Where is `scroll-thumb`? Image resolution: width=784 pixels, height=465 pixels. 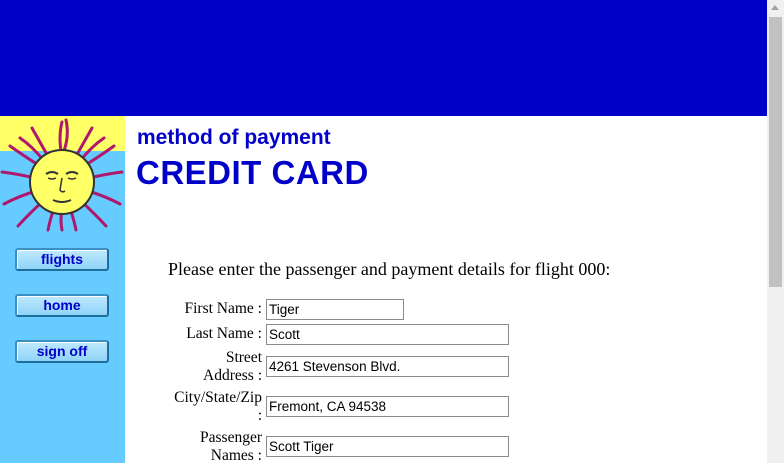 scroll-thumb is located at coordinates (775, 152).